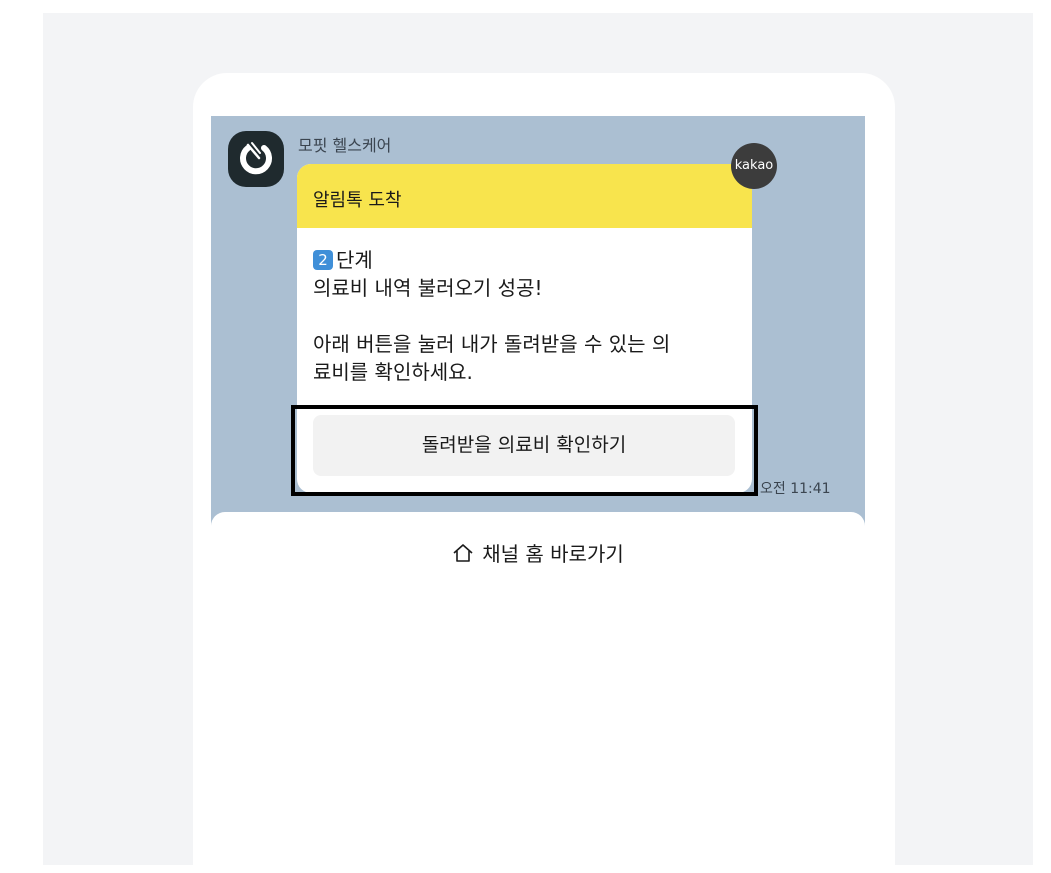 The image size is (1051, 873). What do you see at coordinates (256, 159) in the screenshot?
I see `app-logo-icon` at bounding box center [256, 159].